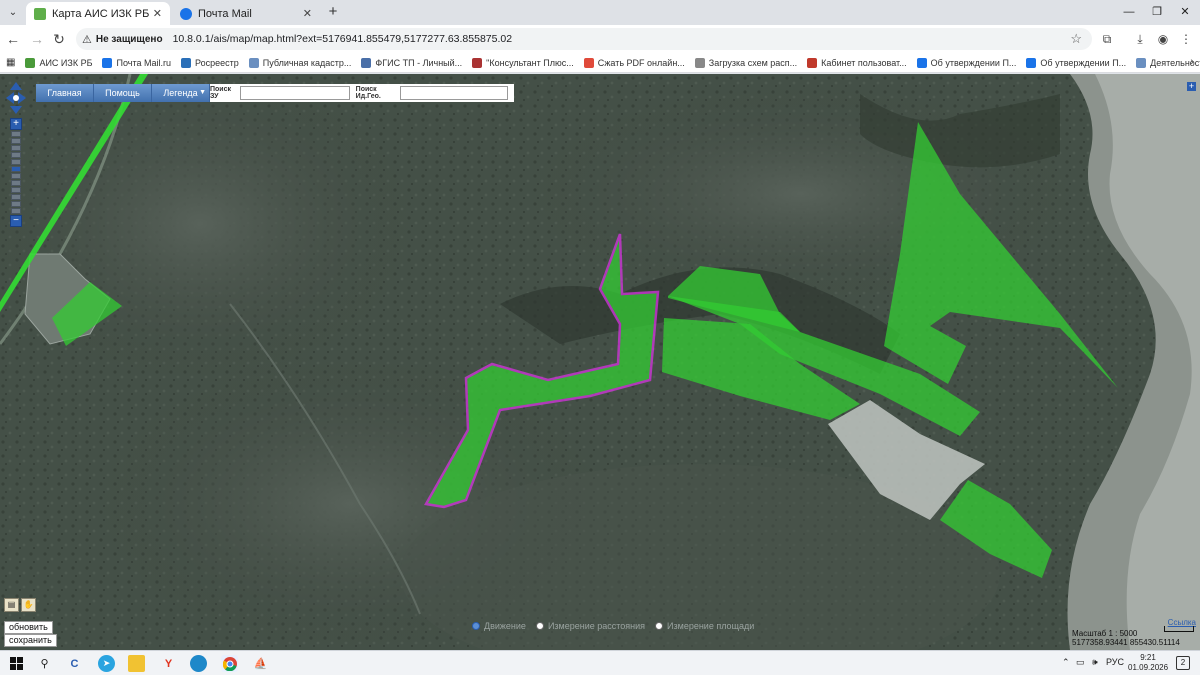 This screenshot has height=675, width=1200. Describe the element at coordinates (28, 605) in the screenshot. I see `hand-tool-icon: ✋` at that location.